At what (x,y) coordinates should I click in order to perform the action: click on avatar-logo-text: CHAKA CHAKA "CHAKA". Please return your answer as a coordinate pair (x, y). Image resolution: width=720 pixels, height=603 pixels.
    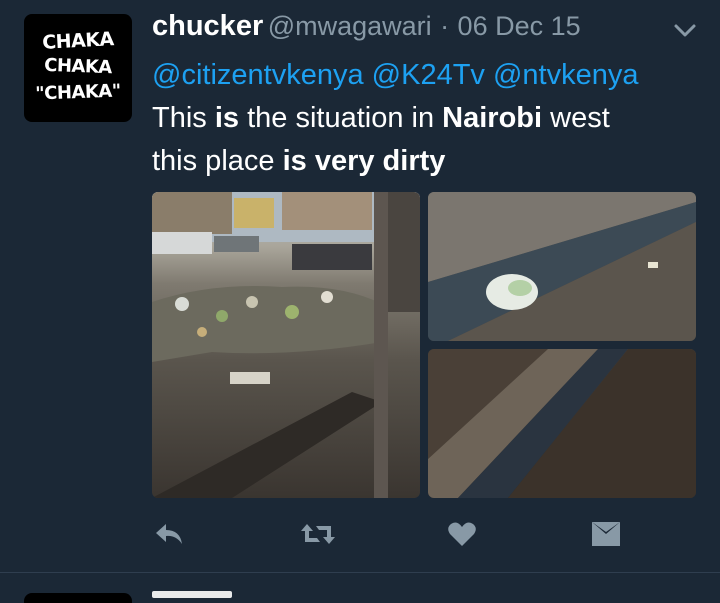
    Looking at the image, I should click on (77, 66).